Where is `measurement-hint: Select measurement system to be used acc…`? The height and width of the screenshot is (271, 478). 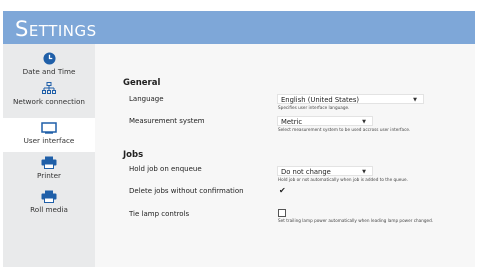
measurement-hint: Select measurement system to be used acc… is located at coordinates (344, 129).